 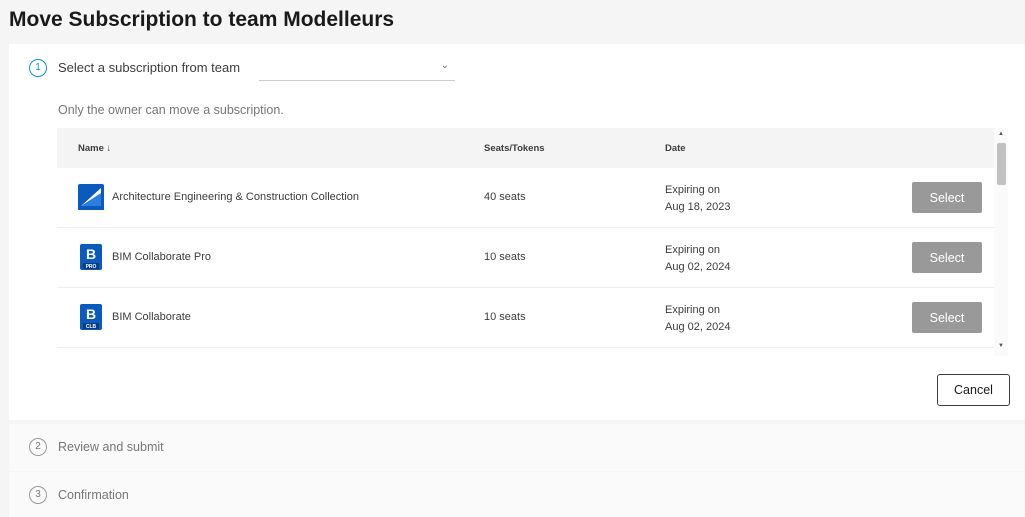 What do you see at coordinates (1001, 164) in the screenshot?
I see `scroll-thumb` at bounding box center [1001, 164].